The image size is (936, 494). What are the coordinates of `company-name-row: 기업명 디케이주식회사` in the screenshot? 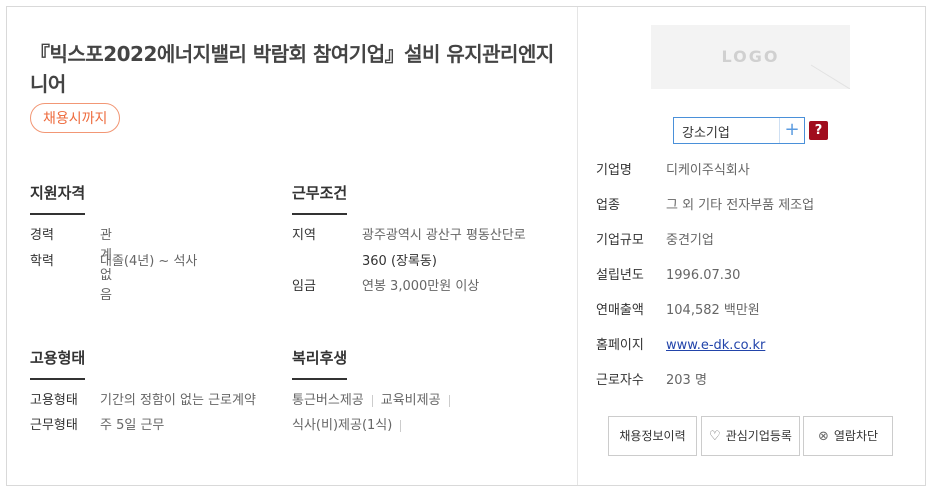 It's located at (673, 171).